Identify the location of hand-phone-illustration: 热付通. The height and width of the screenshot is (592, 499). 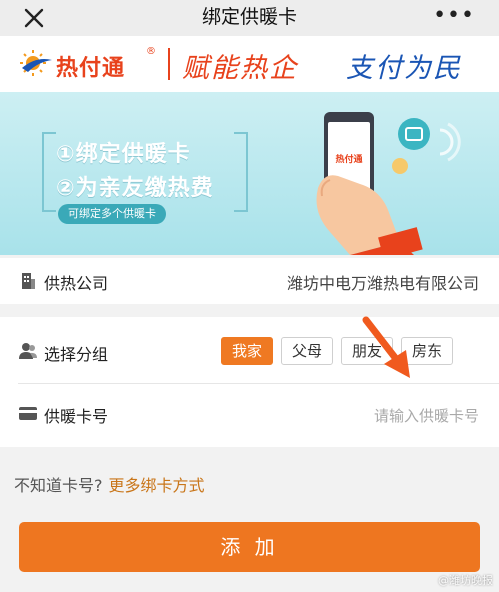
(388, 183).